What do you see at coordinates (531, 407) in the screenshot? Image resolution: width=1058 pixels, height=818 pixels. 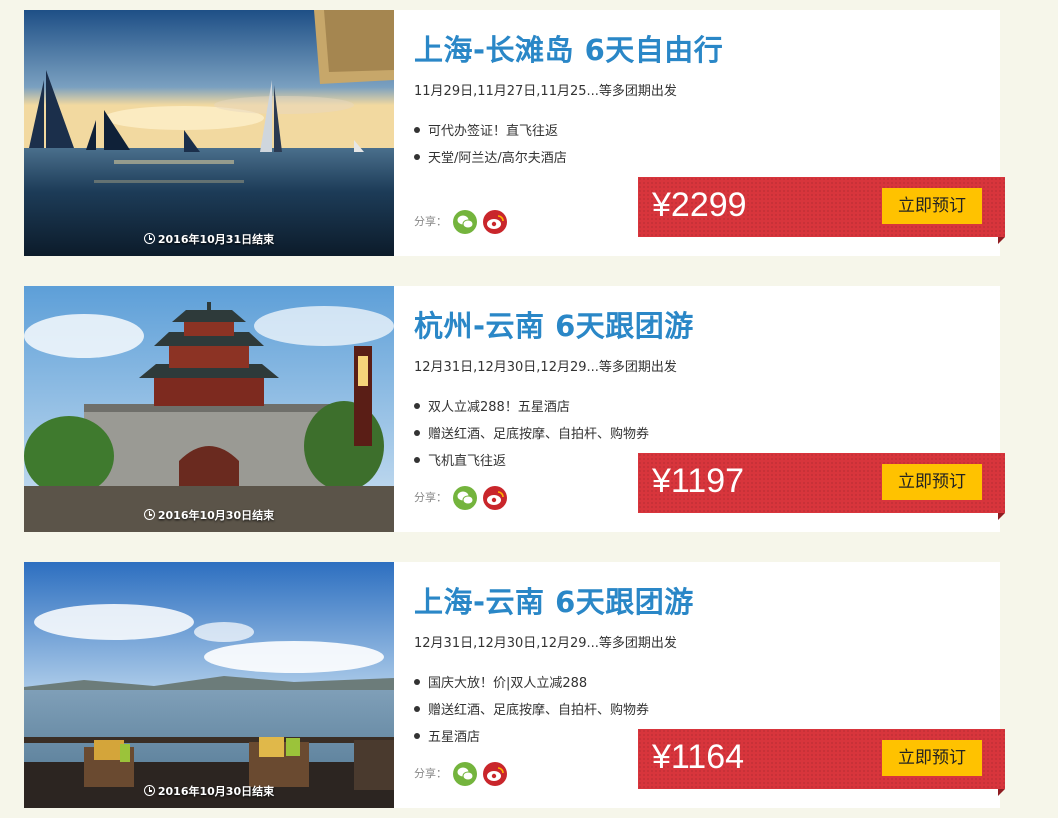 I see `feature-item: 双人立减288！五星酒店` at bounding box center [531, 407].